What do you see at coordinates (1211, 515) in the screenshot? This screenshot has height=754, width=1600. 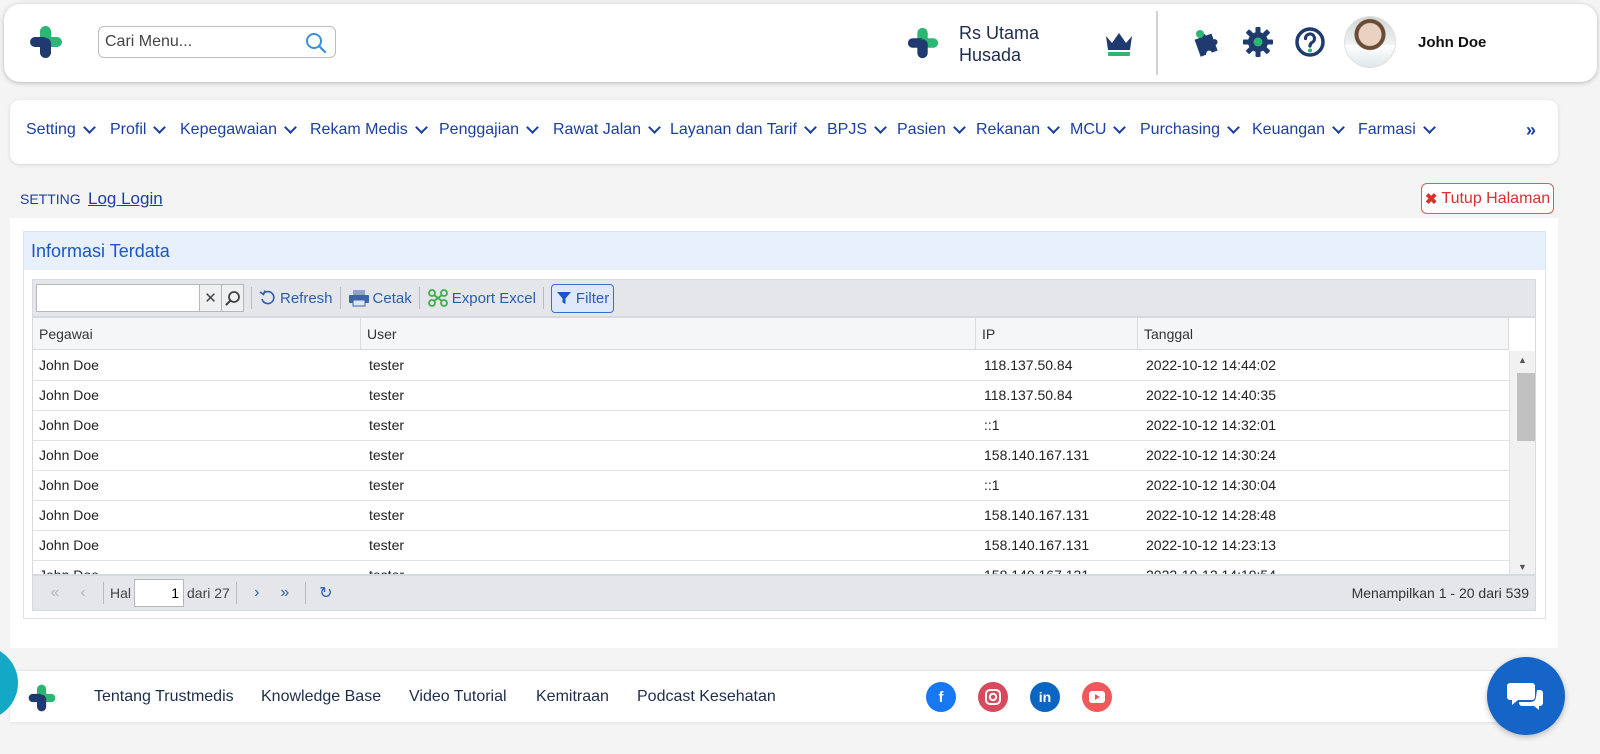 I see `cell-tanggal: 2022-10-12 14:28:48` at bounding box center [1211, 515].